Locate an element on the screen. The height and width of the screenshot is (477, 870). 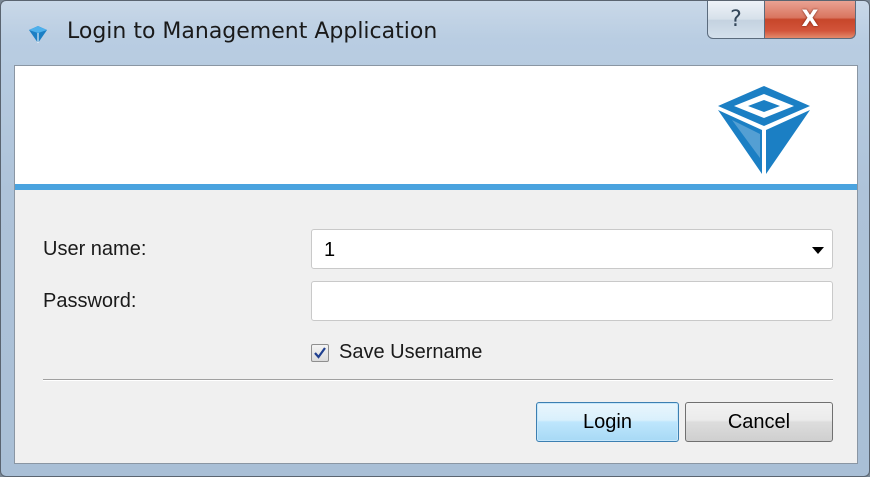
help-button: ? is located at coordinates (736, 20).